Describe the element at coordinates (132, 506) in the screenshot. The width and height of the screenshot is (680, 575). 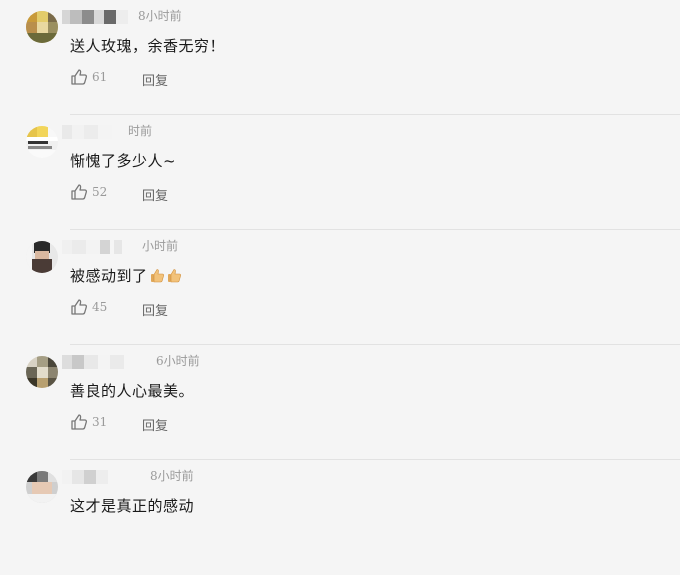
I see `comment-text: 这才是真正的感动` at that location.